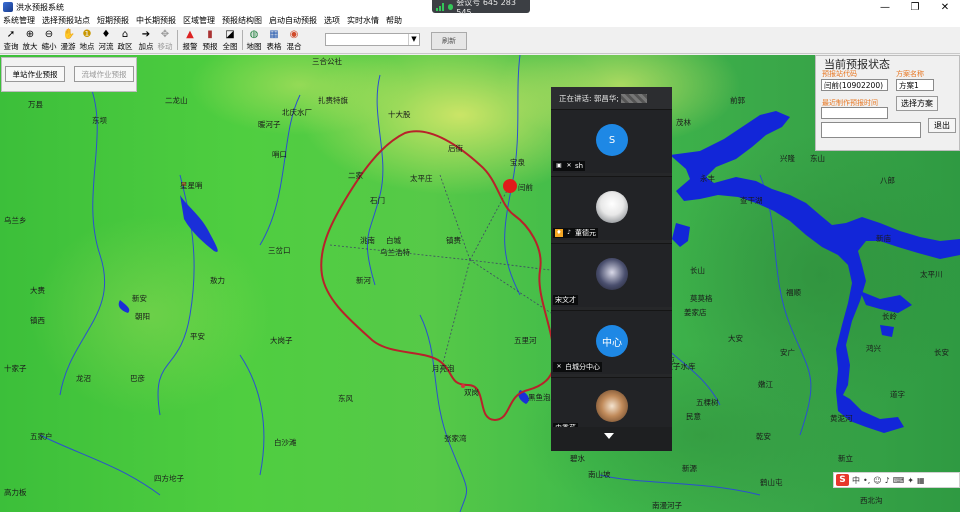 The image size is (960, 512). I want to click on map-label: 黄泥河, so click(841, 418).